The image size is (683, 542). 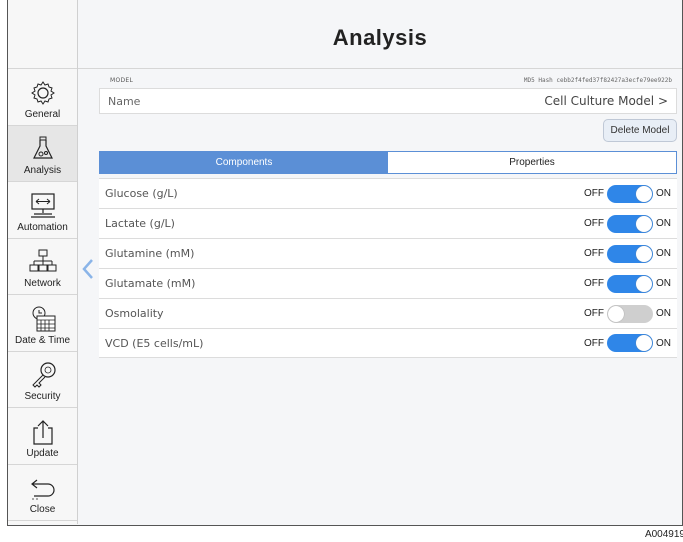 What do you see at coordinates (388, 343) in the screenshot?
I see `list-item: VCD (E5 cells/mL) OFF ON` at bounding box center [388, 343].